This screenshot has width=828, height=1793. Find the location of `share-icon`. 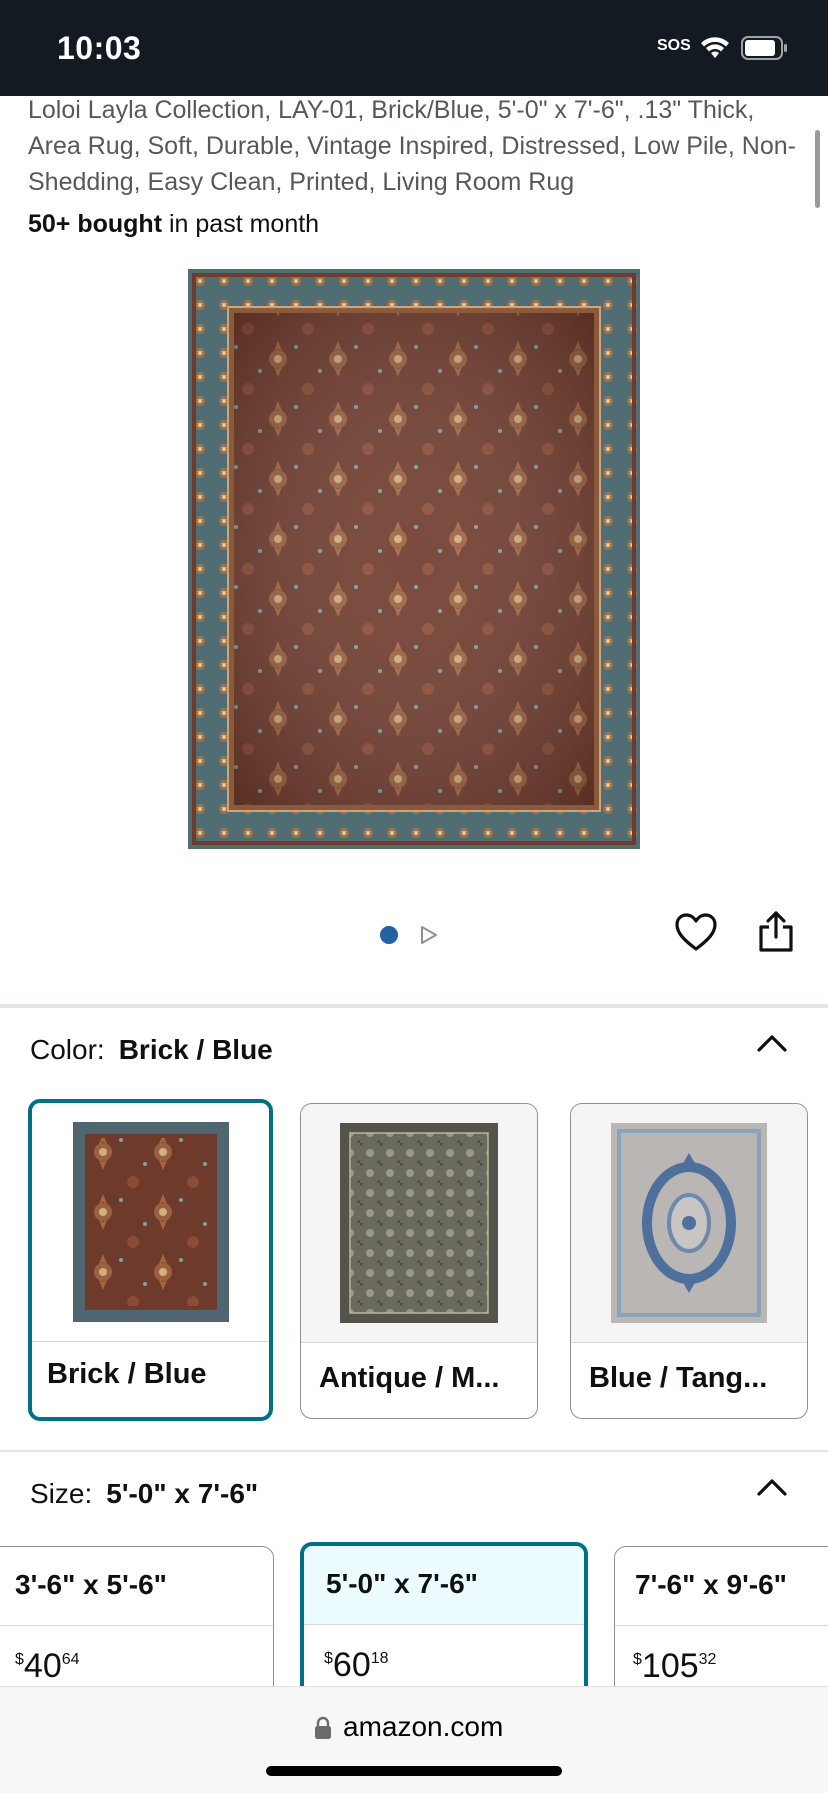

share-icon is located at coordinates (776, 934).